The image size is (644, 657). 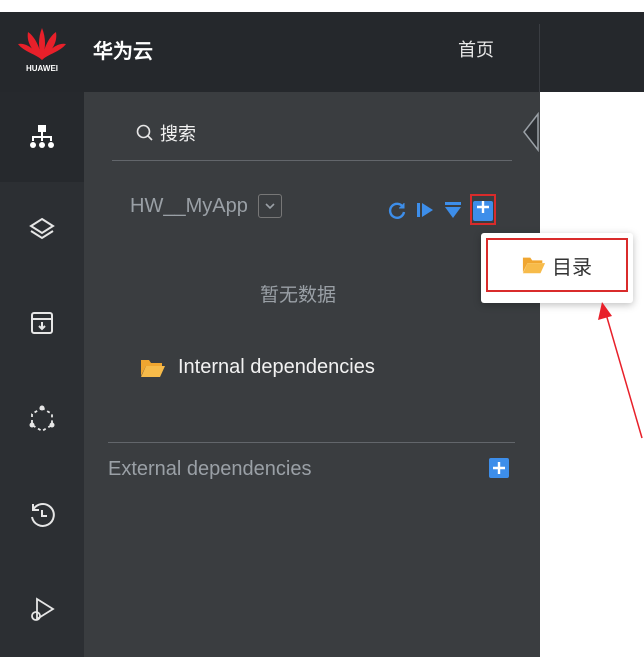 I want to click on search-icon, so click(x=144, y=132).